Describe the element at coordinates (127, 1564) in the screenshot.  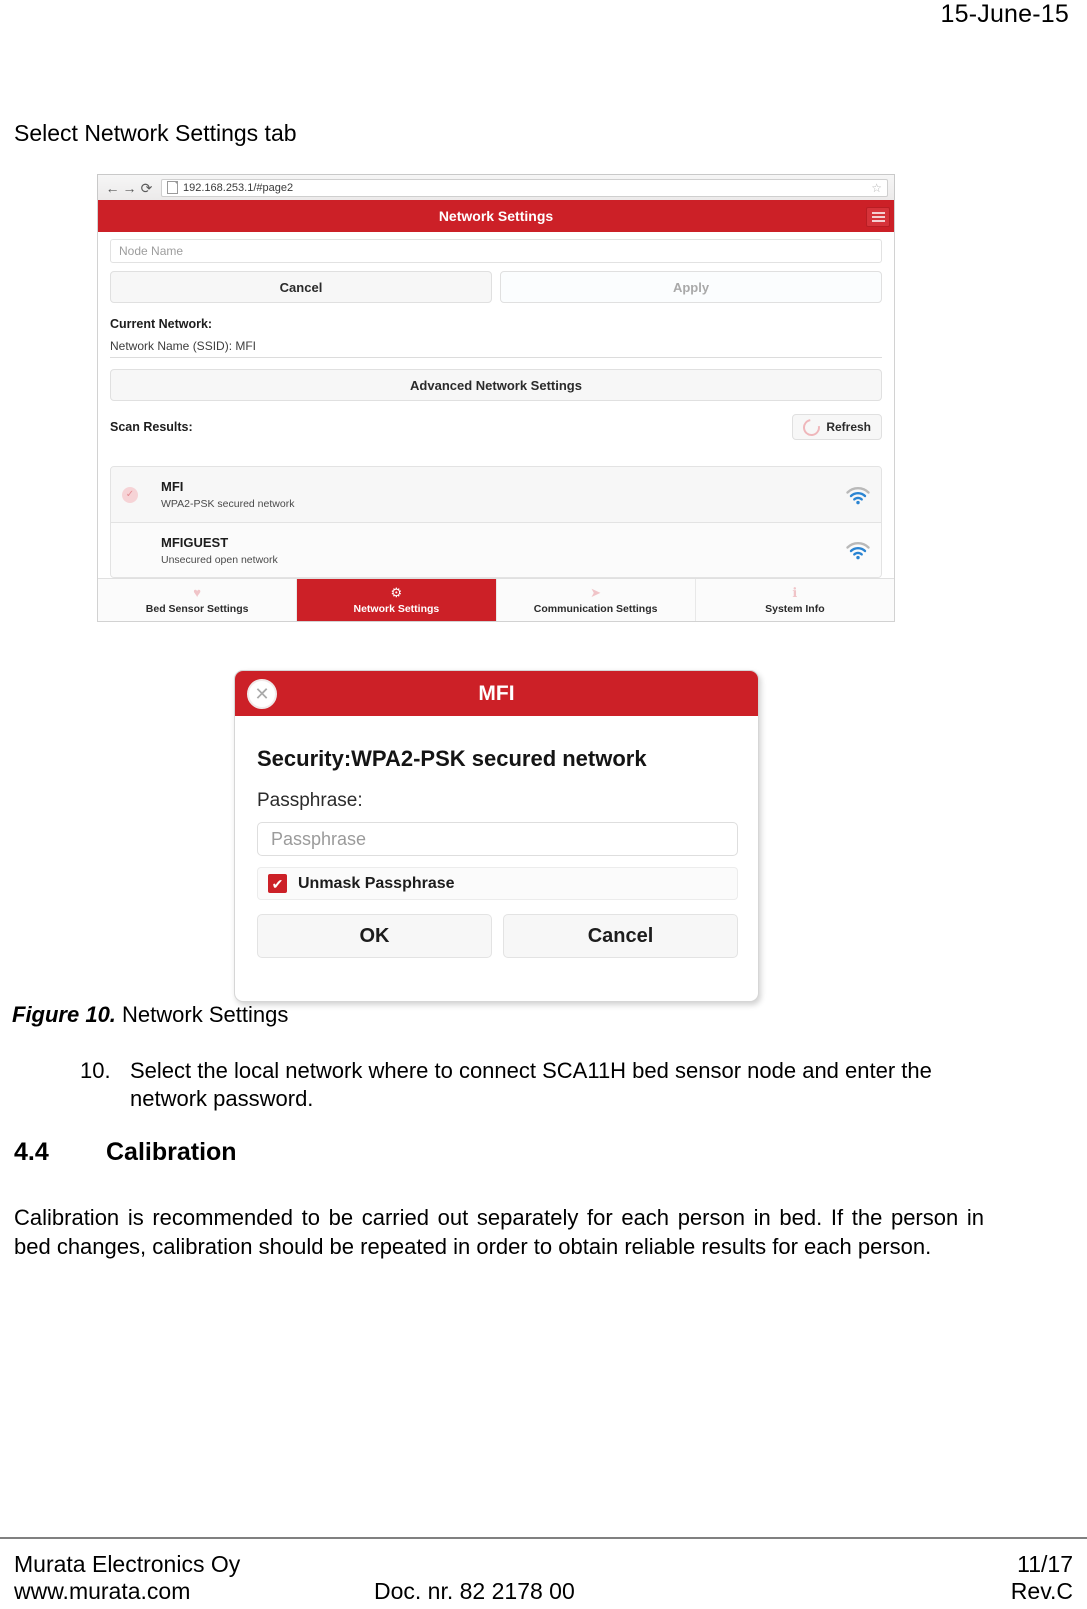
I see `footer-company: Murata Electronics Oy` at that location.